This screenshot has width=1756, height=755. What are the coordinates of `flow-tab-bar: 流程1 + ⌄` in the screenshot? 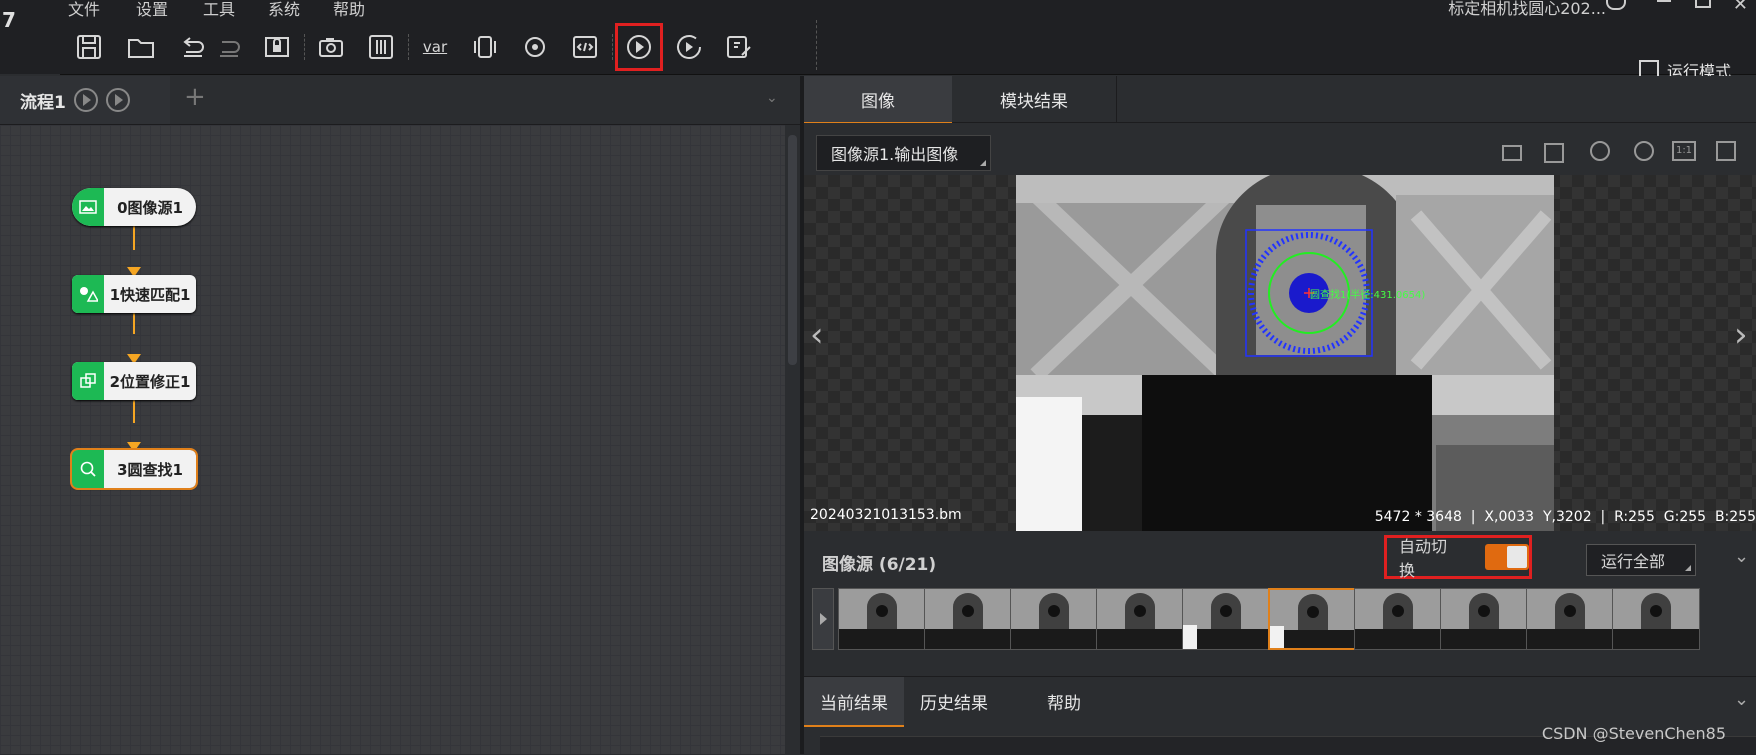 It's located at (400, 100).